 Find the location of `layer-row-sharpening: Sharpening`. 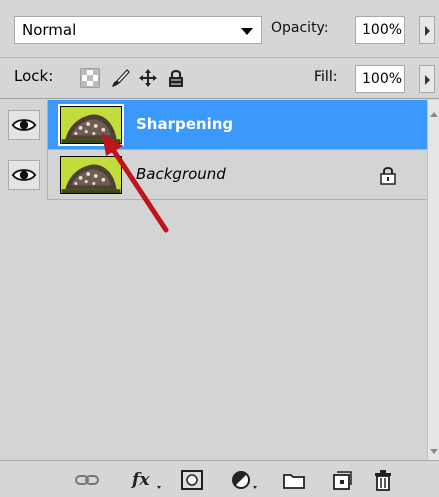

layer-row-sharpening: Sharpening is located at coordinates (213, 125).